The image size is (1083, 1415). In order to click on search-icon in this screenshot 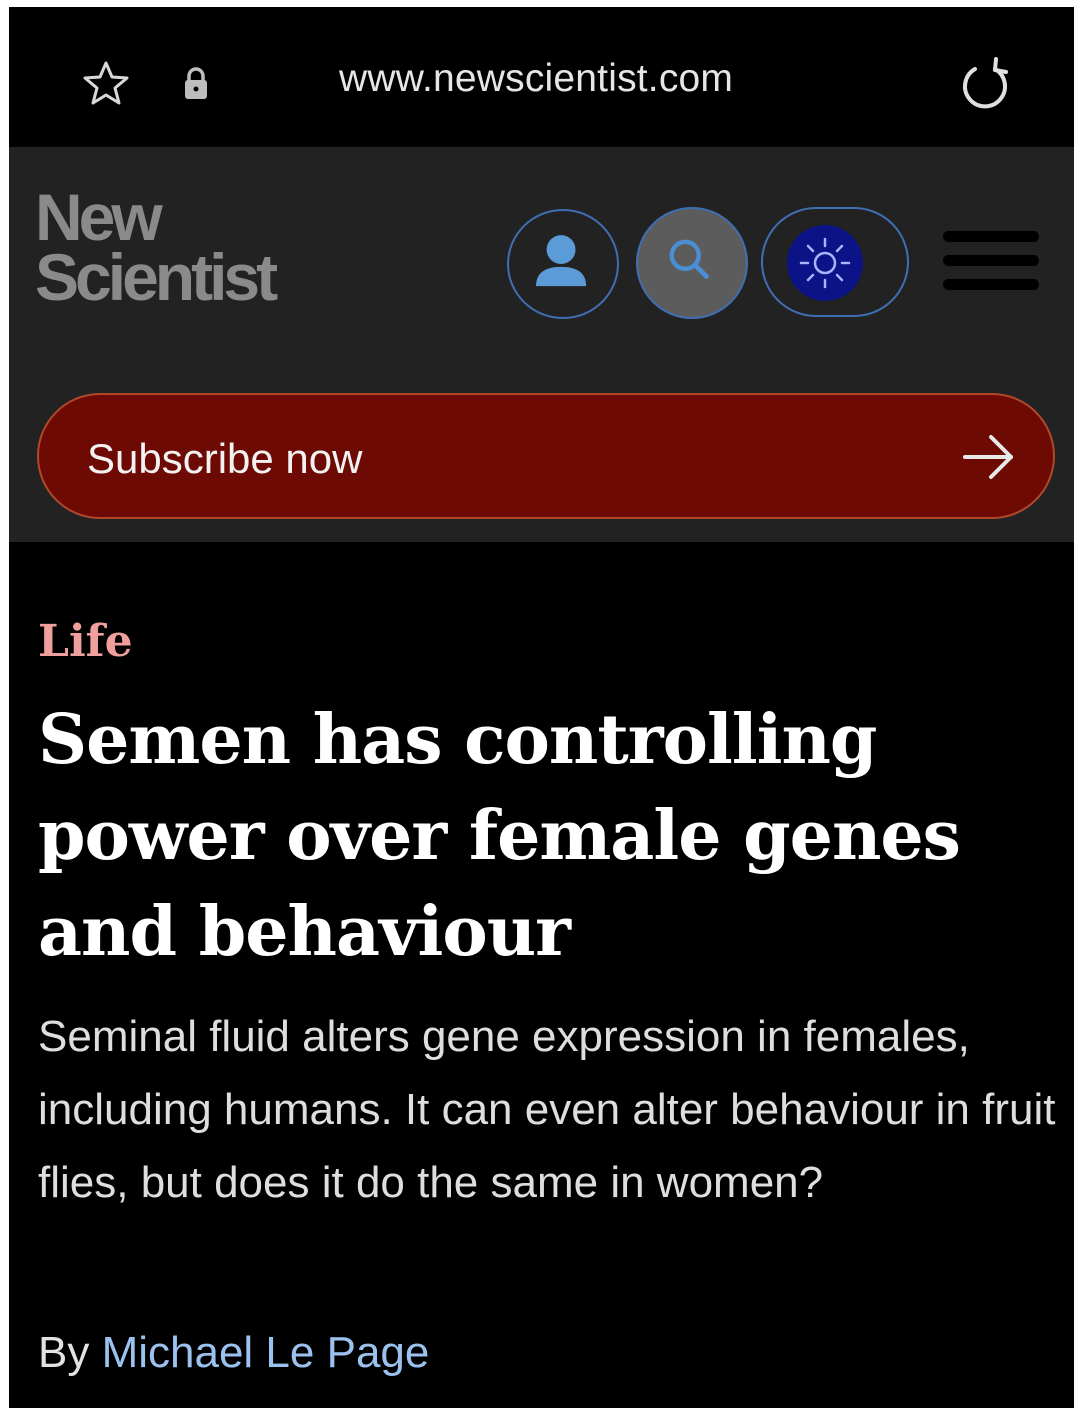, I will do `click(689, 259)`.